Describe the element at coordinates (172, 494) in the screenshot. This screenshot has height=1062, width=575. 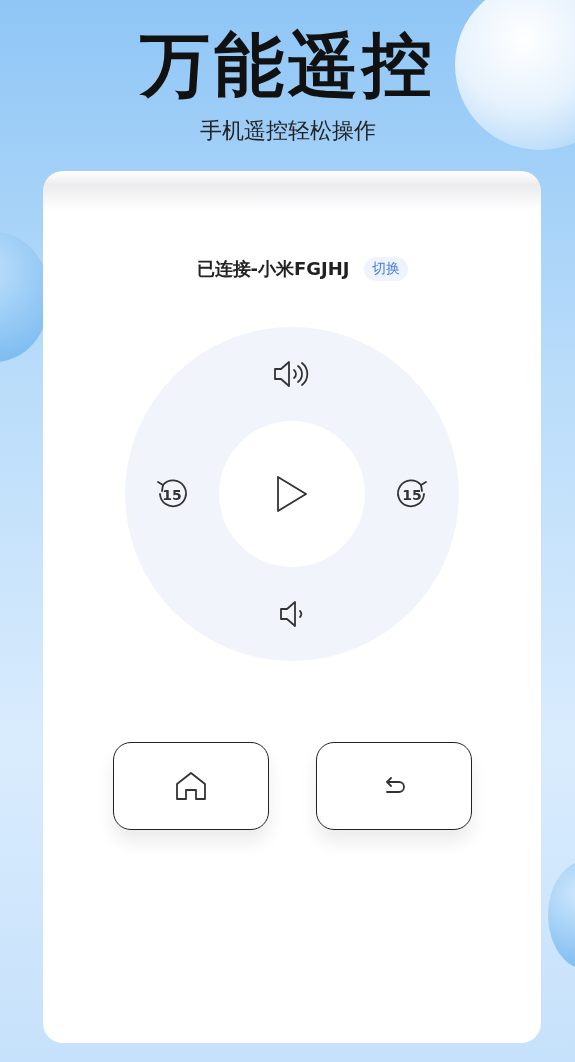
I see `rewind-button: 15` at that location.